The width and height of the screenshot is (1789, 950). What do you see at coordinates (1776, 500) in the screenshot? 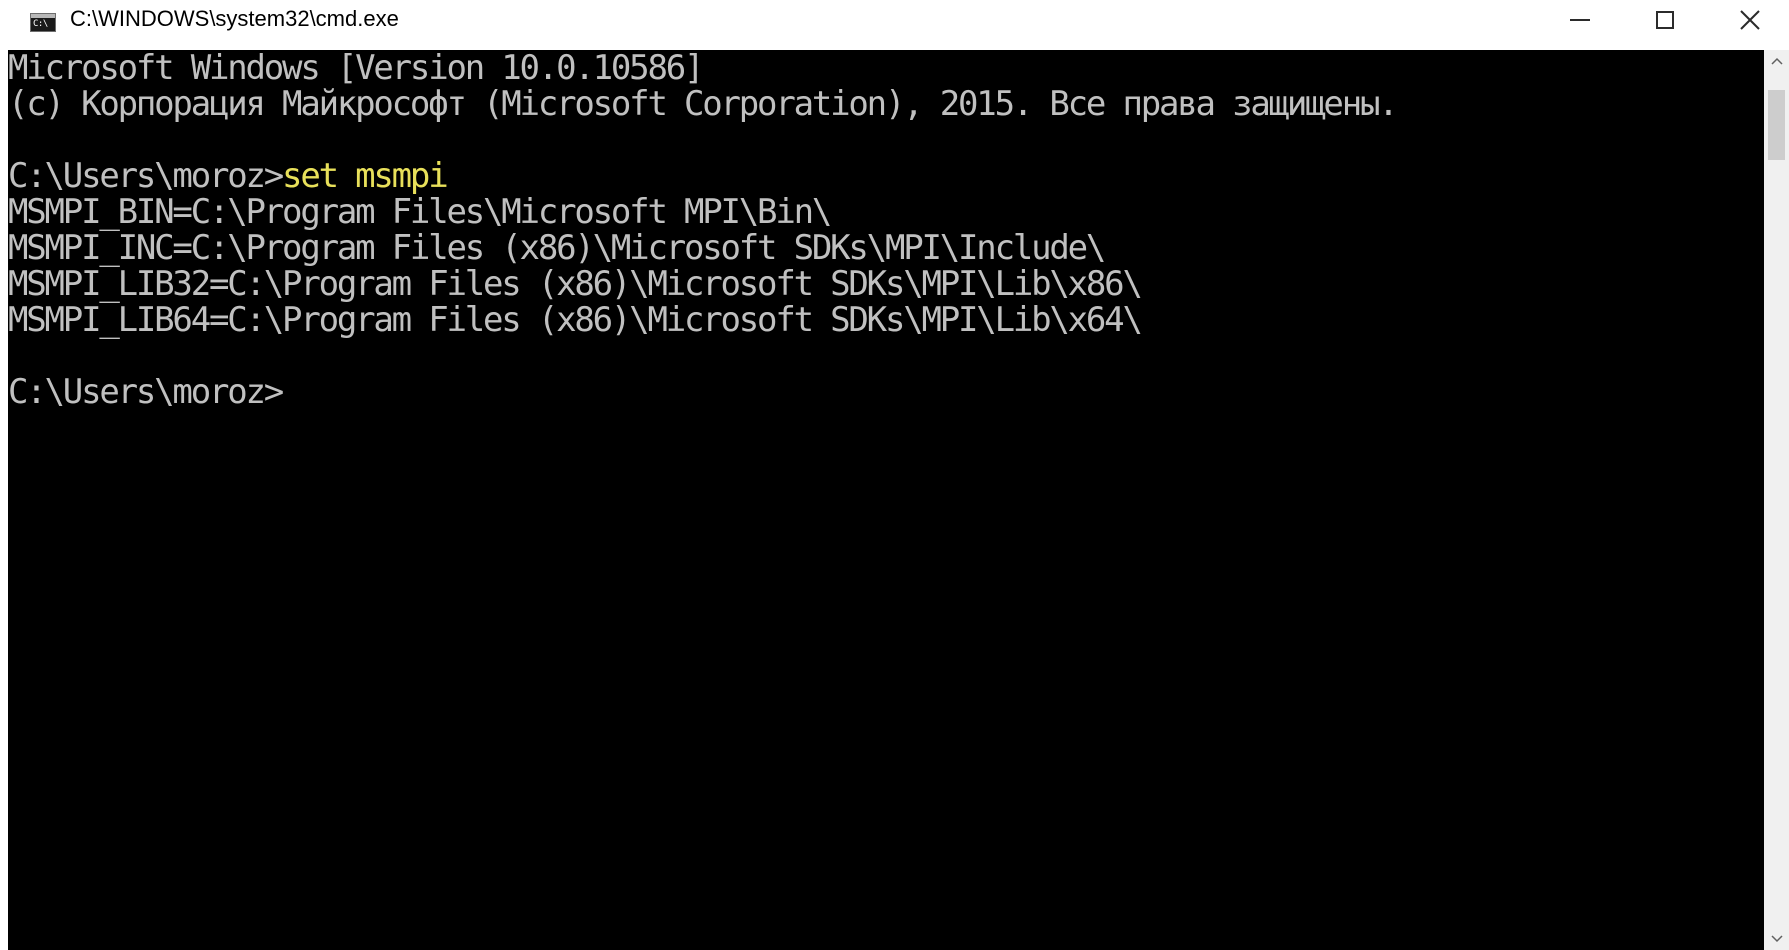
I see `vertical-scrollbar` at bounding box center [1776, 500].